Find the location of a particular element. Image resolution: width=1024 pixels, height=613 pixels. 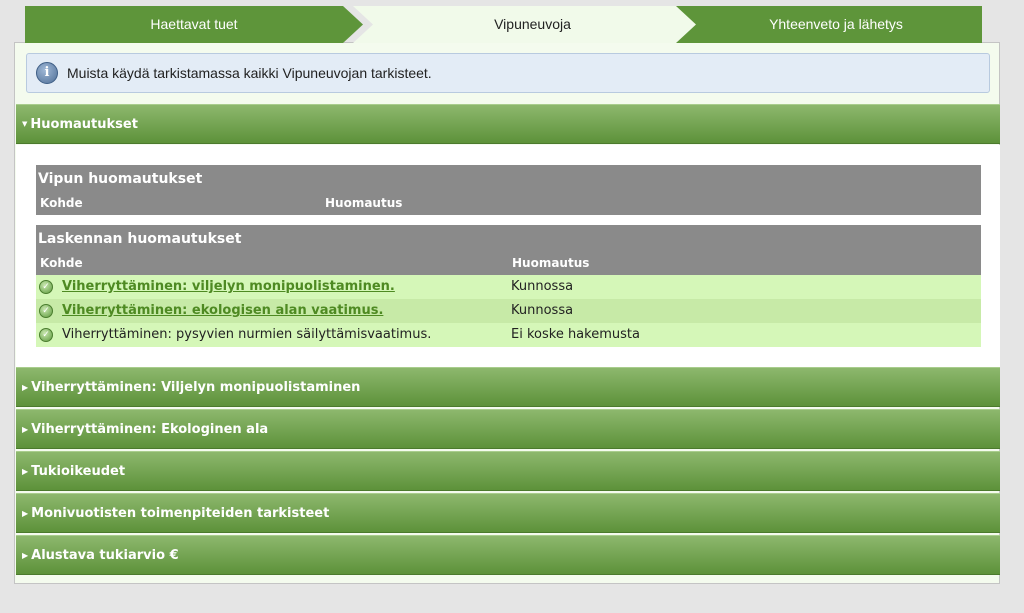

row-huomautus: Ei koske hakemusta is located at coordinates (575, 334).